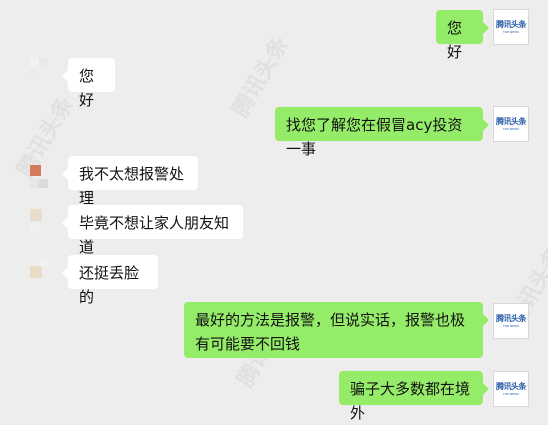 This screenshot has height=425, width=548. I want to click on message-bubble: 还挺丢脸的, so click(110, 280).